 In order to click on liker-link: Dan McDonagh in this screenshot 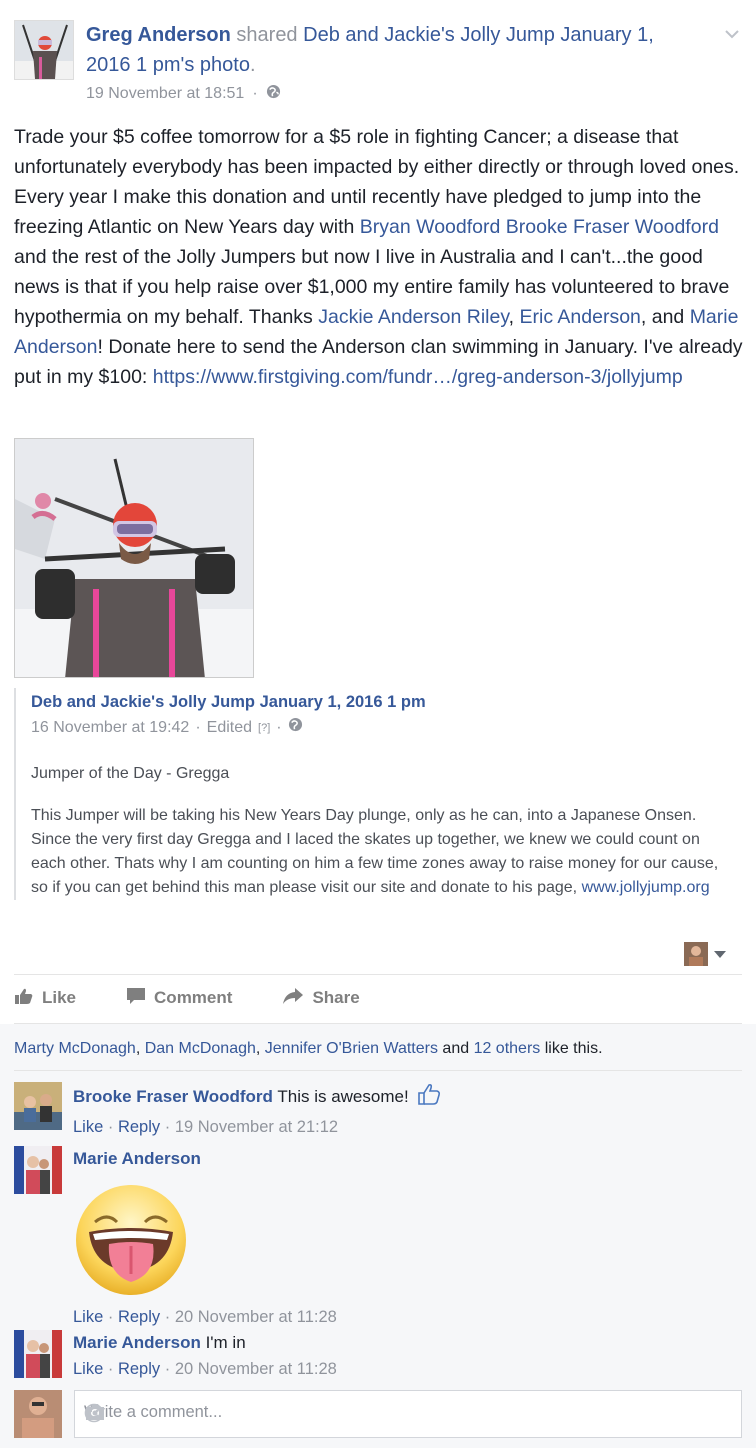, I will do `click(200, 1048)`.